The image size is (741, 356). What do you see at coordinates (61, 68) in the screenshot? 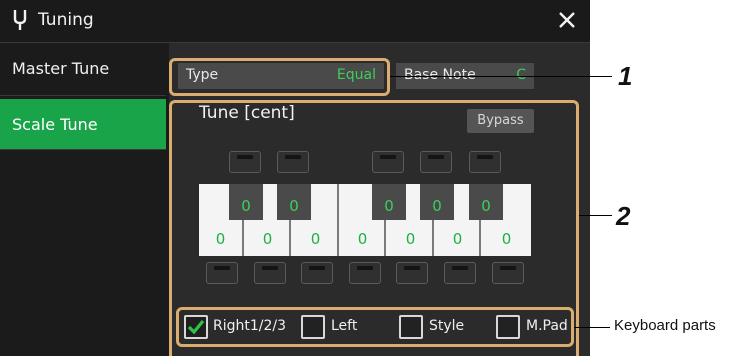
I see `sidebar-item-label: Master Tune` at bounding box center [61, 68].